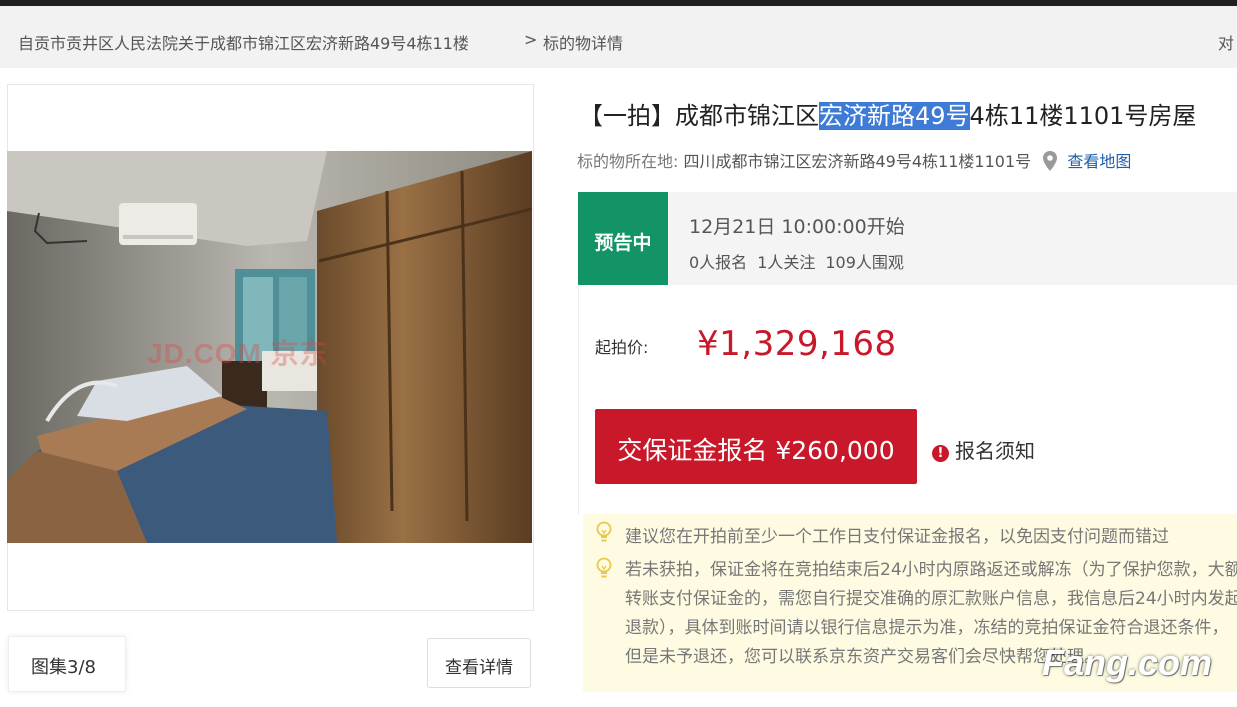 The width and height of the screenshot is (1237, 707). What do you see at coordinates (797, 227) in the screenshot?
I see `start-time: 12月21日 10:00:00开始` at bounding box center [797, 227].